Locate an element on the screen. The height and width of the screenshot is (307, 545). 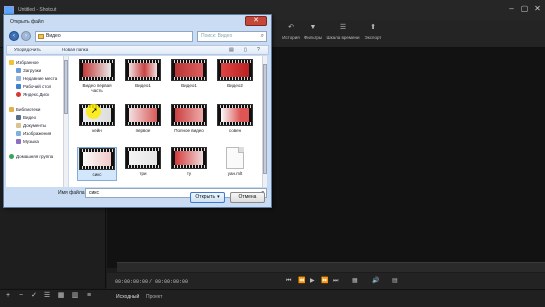
check-icon: ✓ is located at coordinates (34, 296).